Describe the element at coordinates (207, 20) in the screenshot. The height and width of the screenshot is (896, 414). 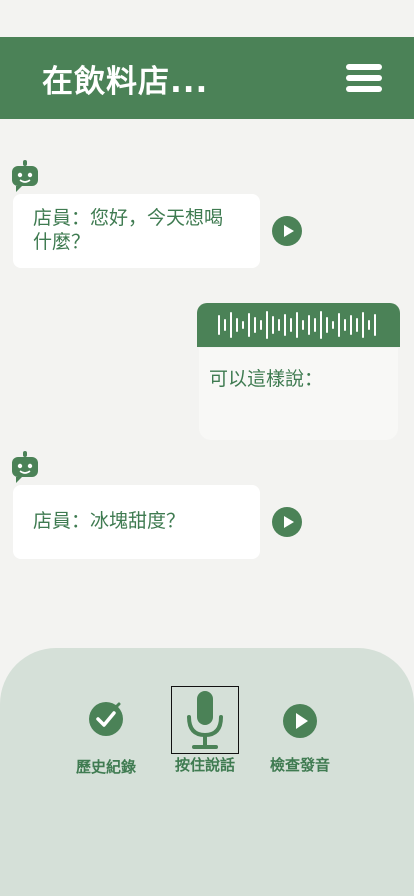
I see `phone-frame-top` at that location.